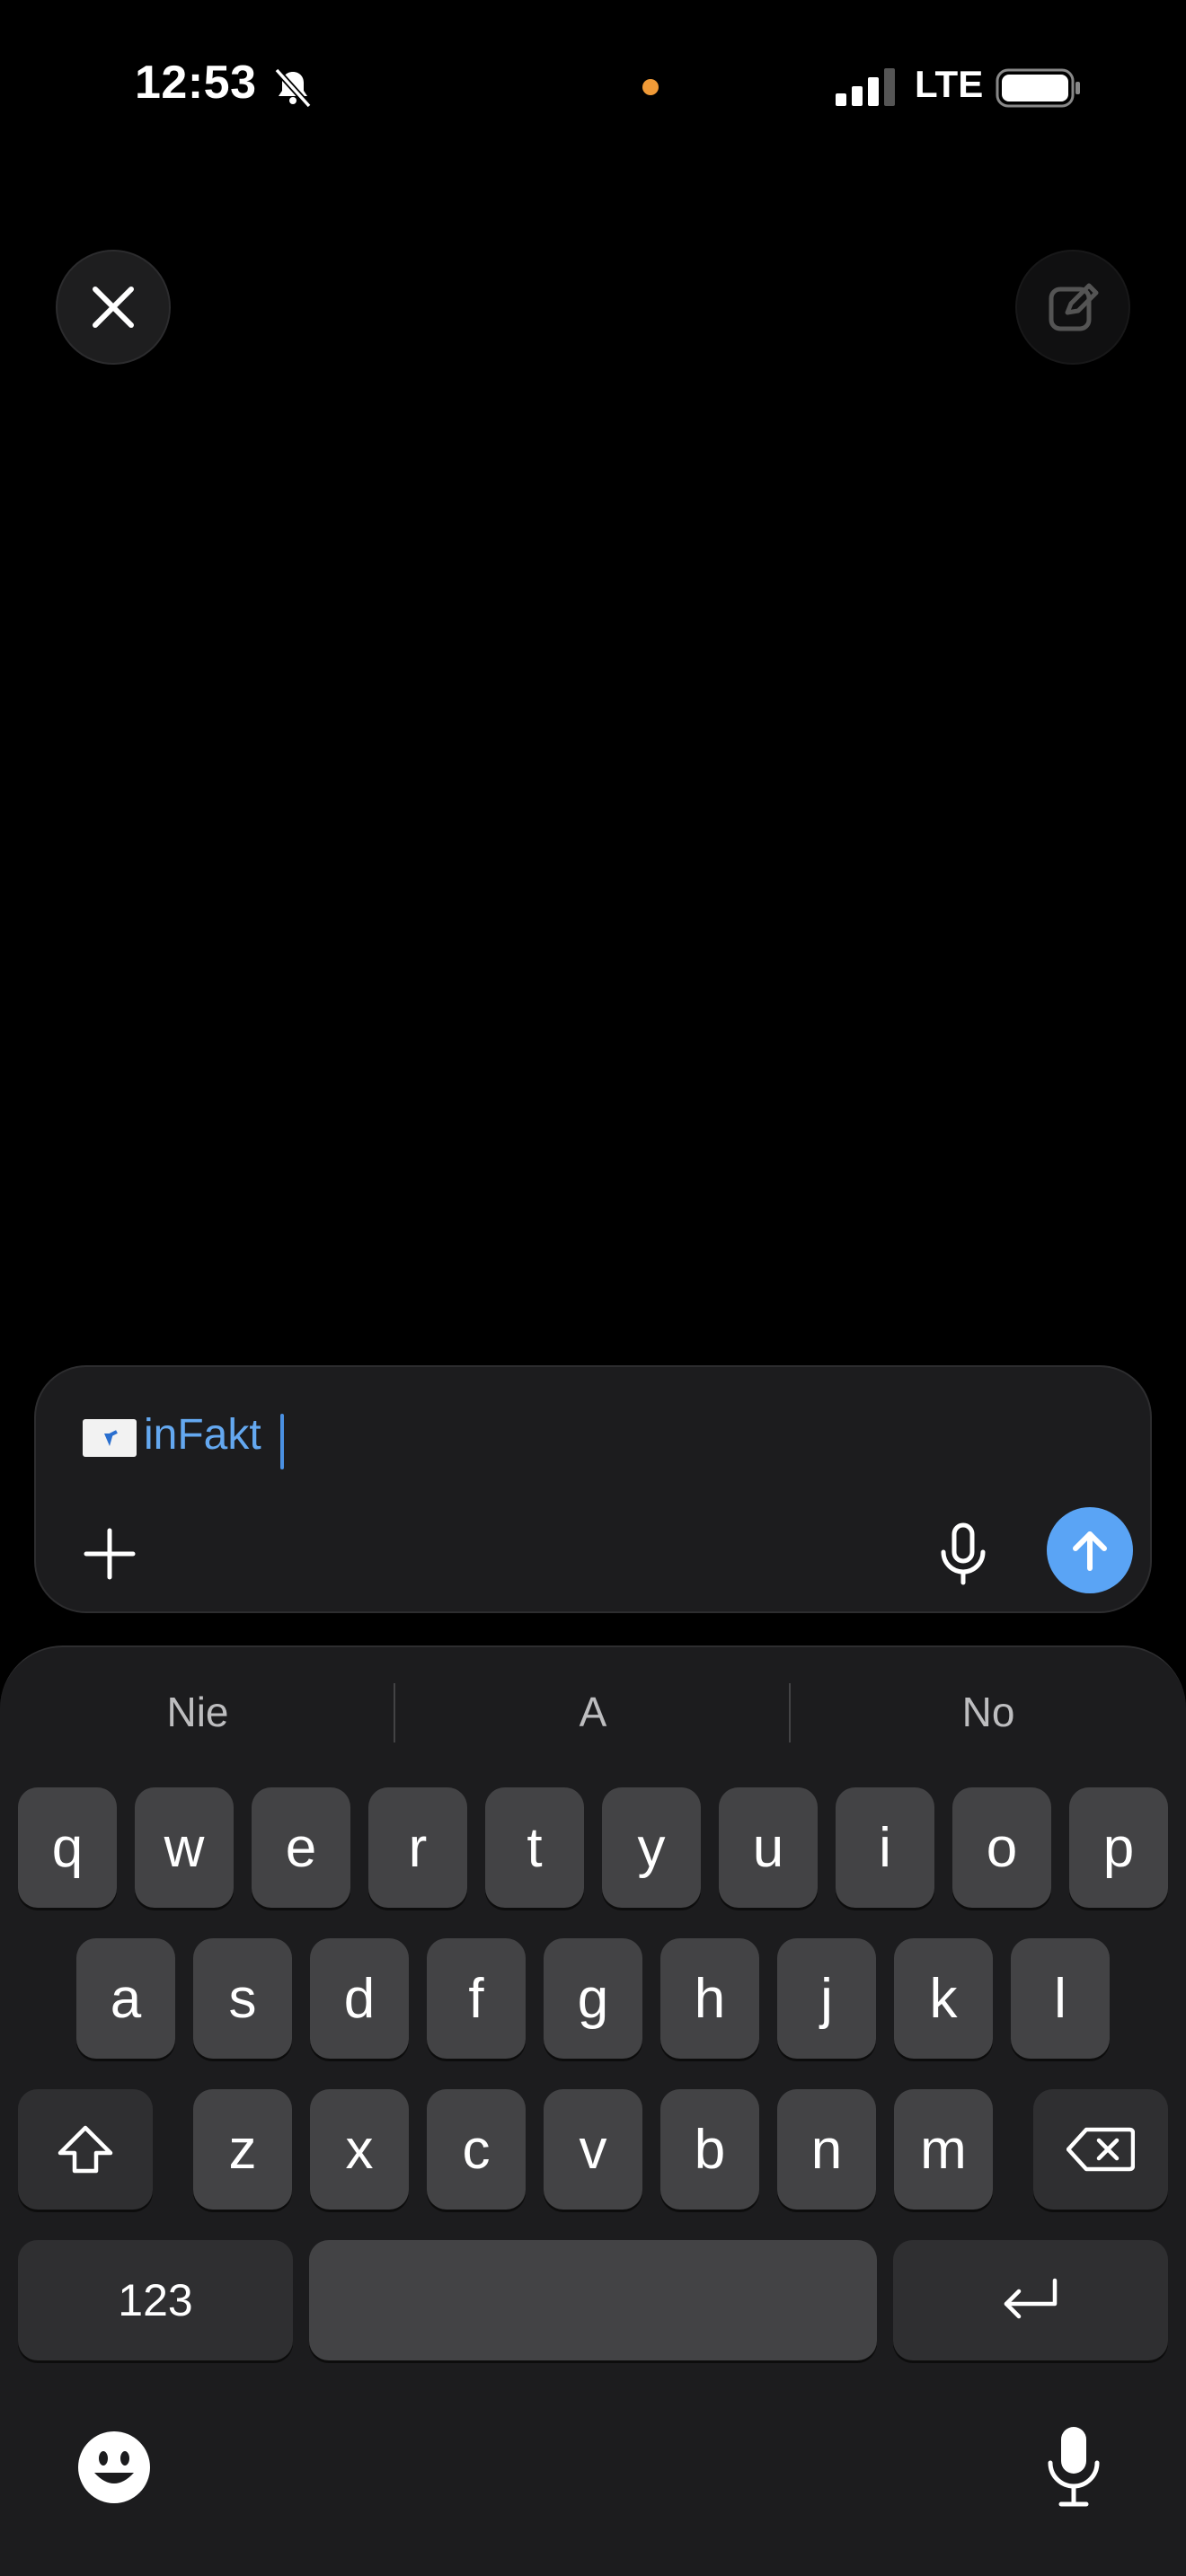  I want to click on attach-button, so click(109, 1554).